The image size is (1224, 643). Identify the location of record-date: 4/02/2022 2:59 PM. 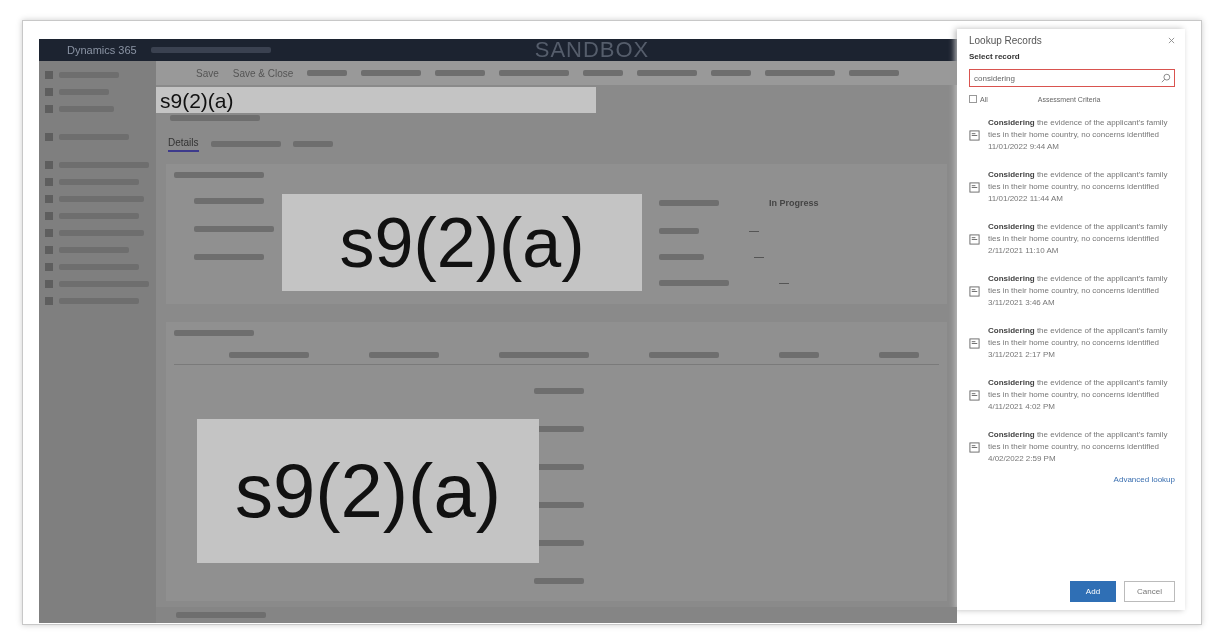
(1022, 459).